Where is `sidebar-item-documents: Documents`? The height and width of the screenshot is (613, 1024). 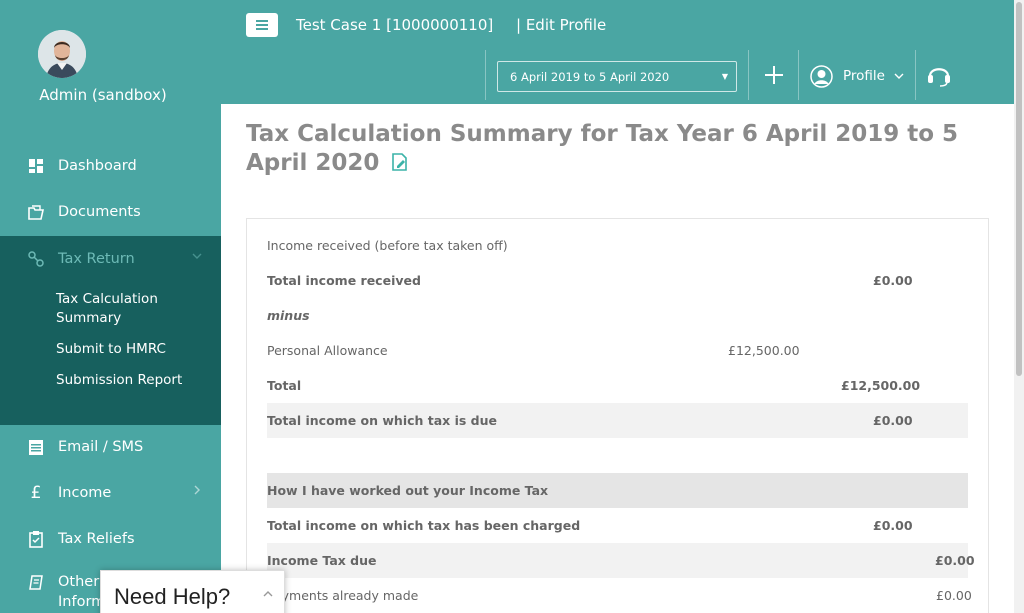 sidebar-item-documents: Documents is located at coordinates (110, 212).